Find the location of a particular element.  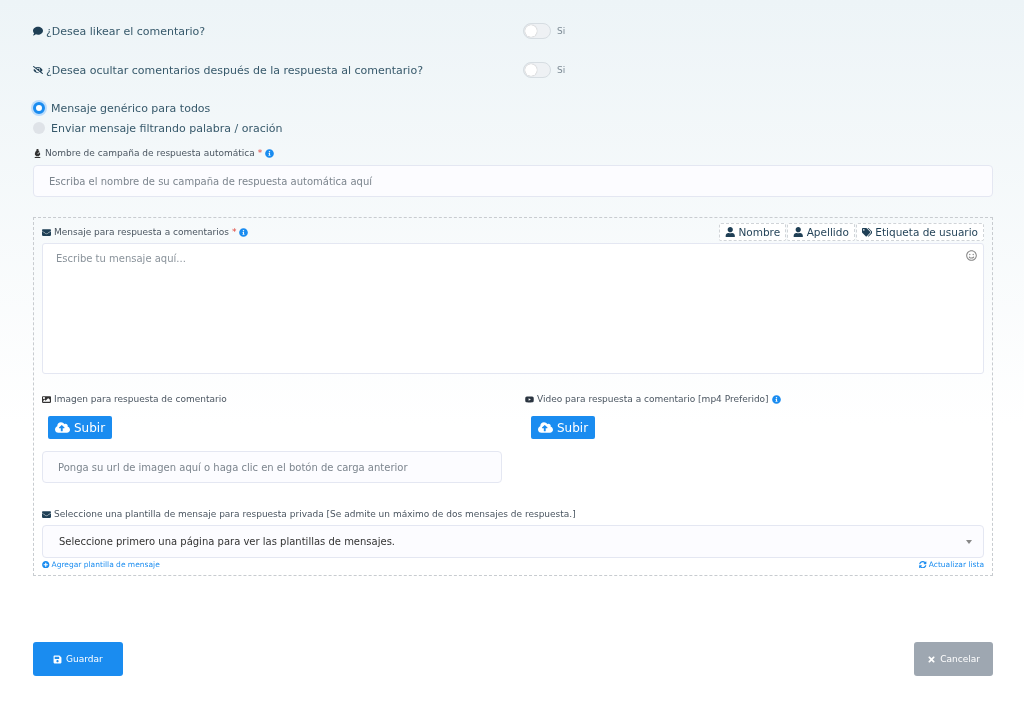

field-label: Nombre de campaña de respuesta automática is located at coordinates (150, 153).